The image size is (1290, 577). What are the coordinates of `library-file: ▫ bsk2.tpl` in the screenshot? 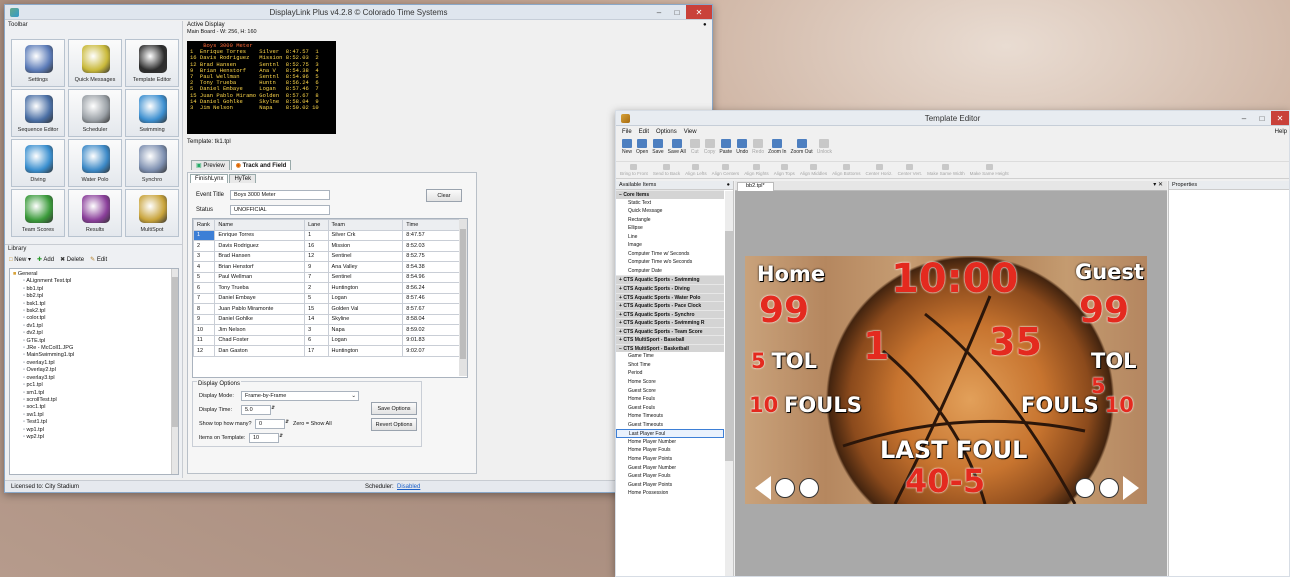 It's located at (94, 311).